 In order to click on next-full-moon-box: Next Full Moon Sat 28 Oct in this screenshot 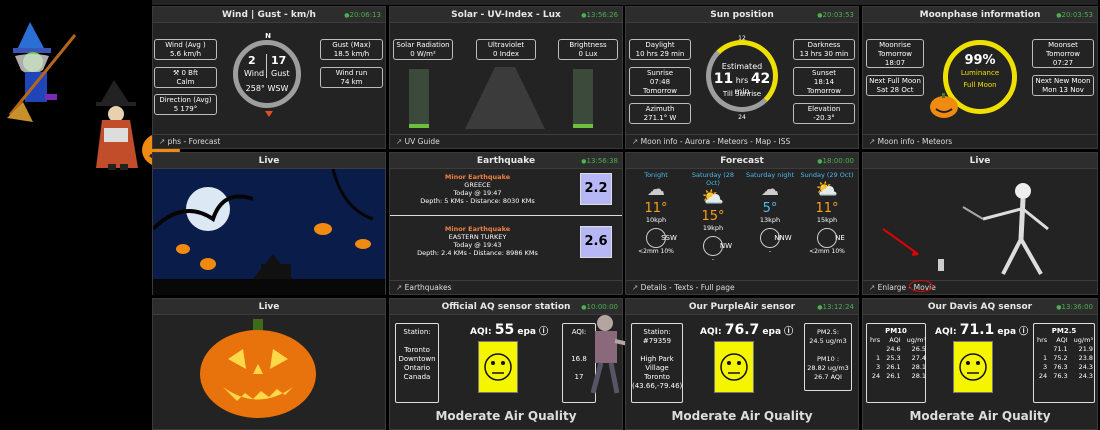, I will do `click(895, 85)`.